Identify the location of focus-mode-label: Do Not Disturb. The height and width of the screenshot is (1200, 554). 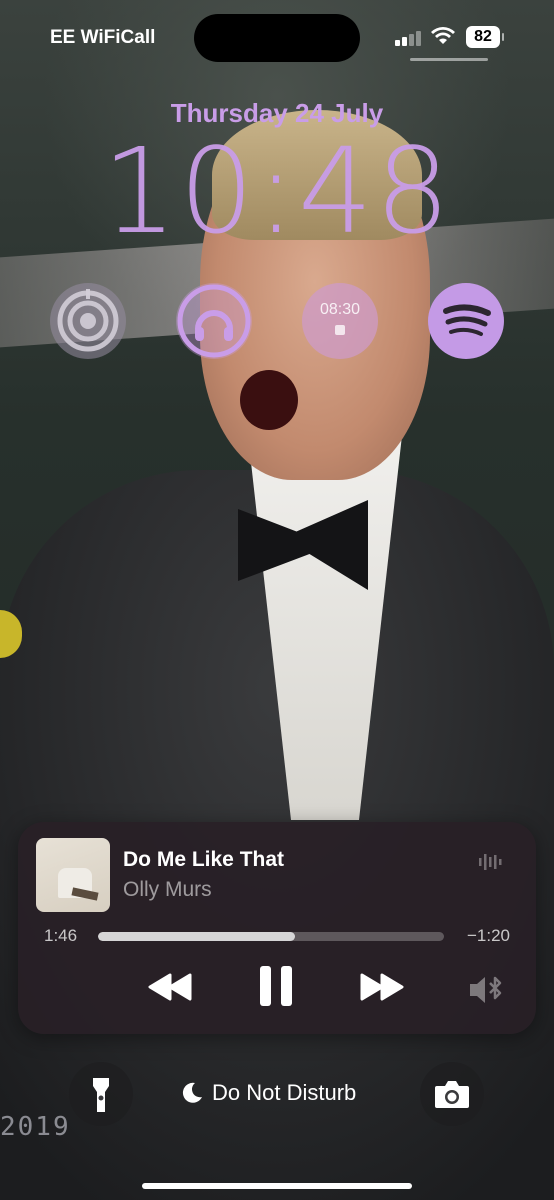
(284, 1092).